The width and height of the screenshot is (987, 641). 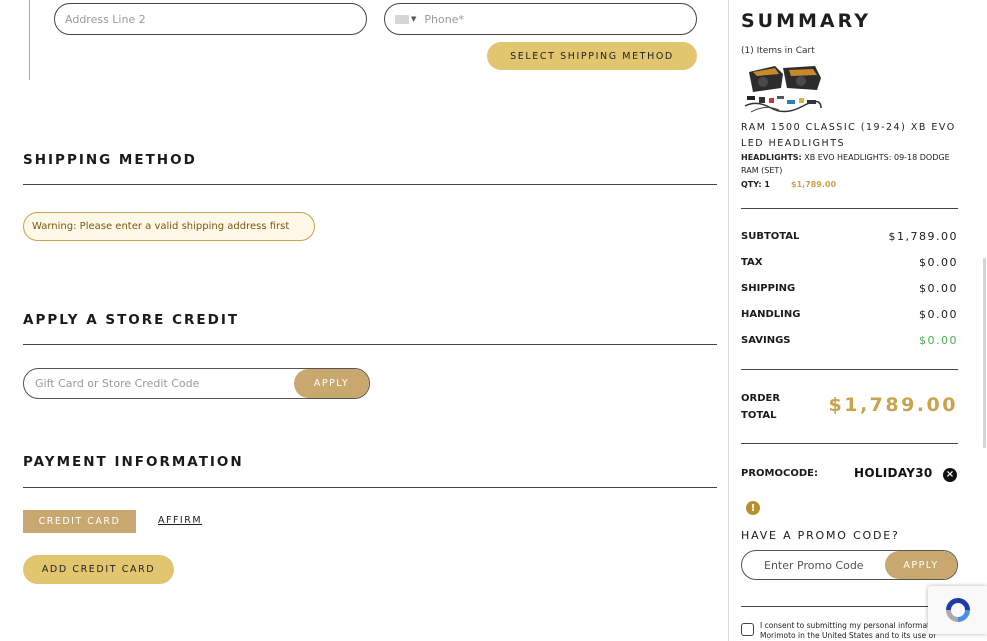 I want to click on scrollbar, so click(x=984, y=353).